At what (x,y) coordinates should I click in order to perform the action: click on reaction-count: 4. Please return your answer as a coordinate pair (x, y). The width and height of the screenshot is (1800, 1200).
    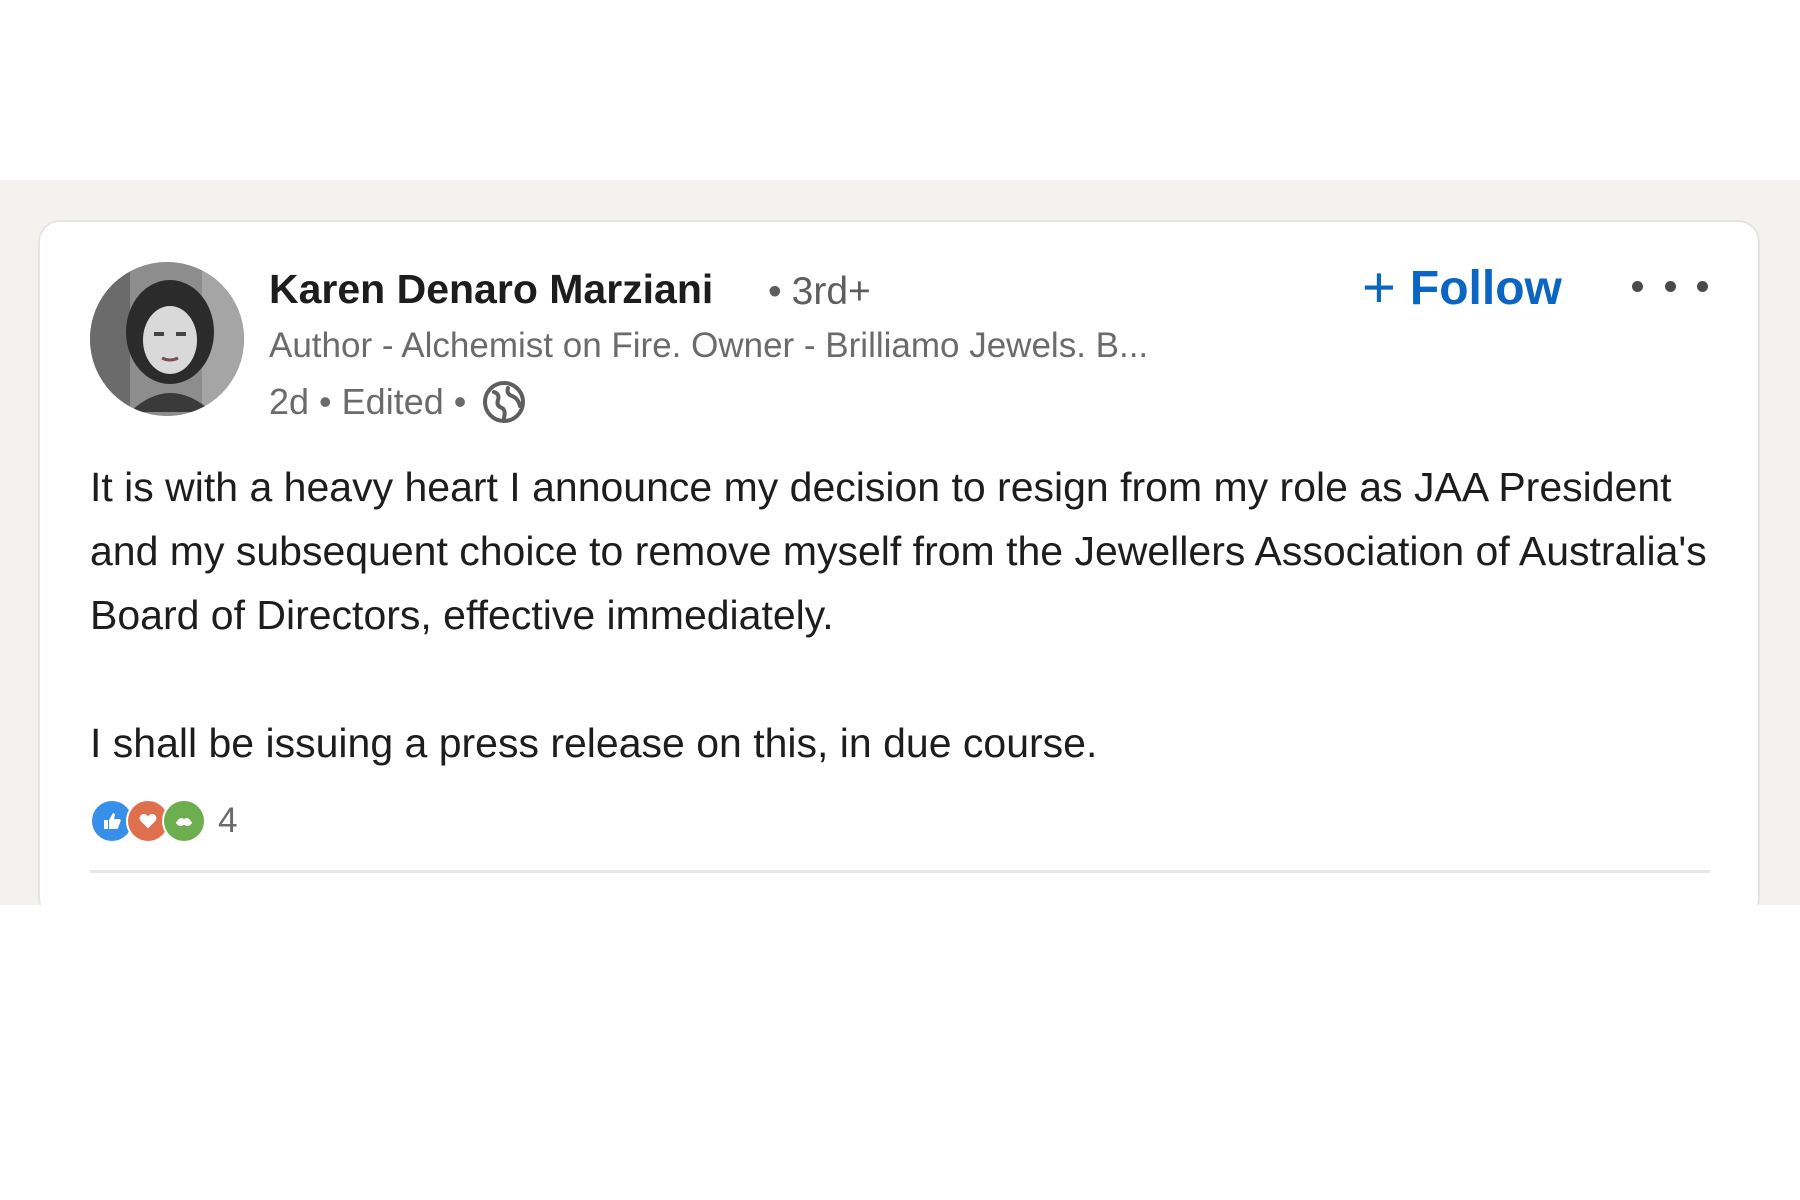
    Looking at the image, I should click on (228, 820).